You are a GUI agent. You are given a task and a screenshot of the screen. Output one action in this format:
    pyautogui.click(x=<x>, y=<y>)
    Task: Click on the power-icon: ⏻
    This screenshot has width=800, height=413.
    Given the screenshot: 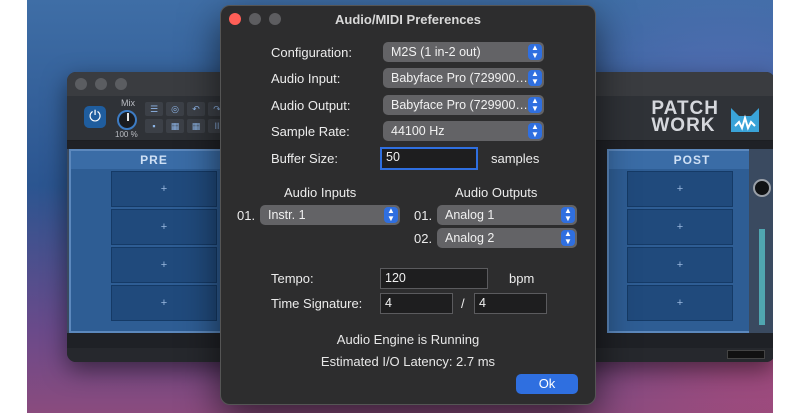 What is the action you would take?
    pyautogui.click(x=95, y=117)
    